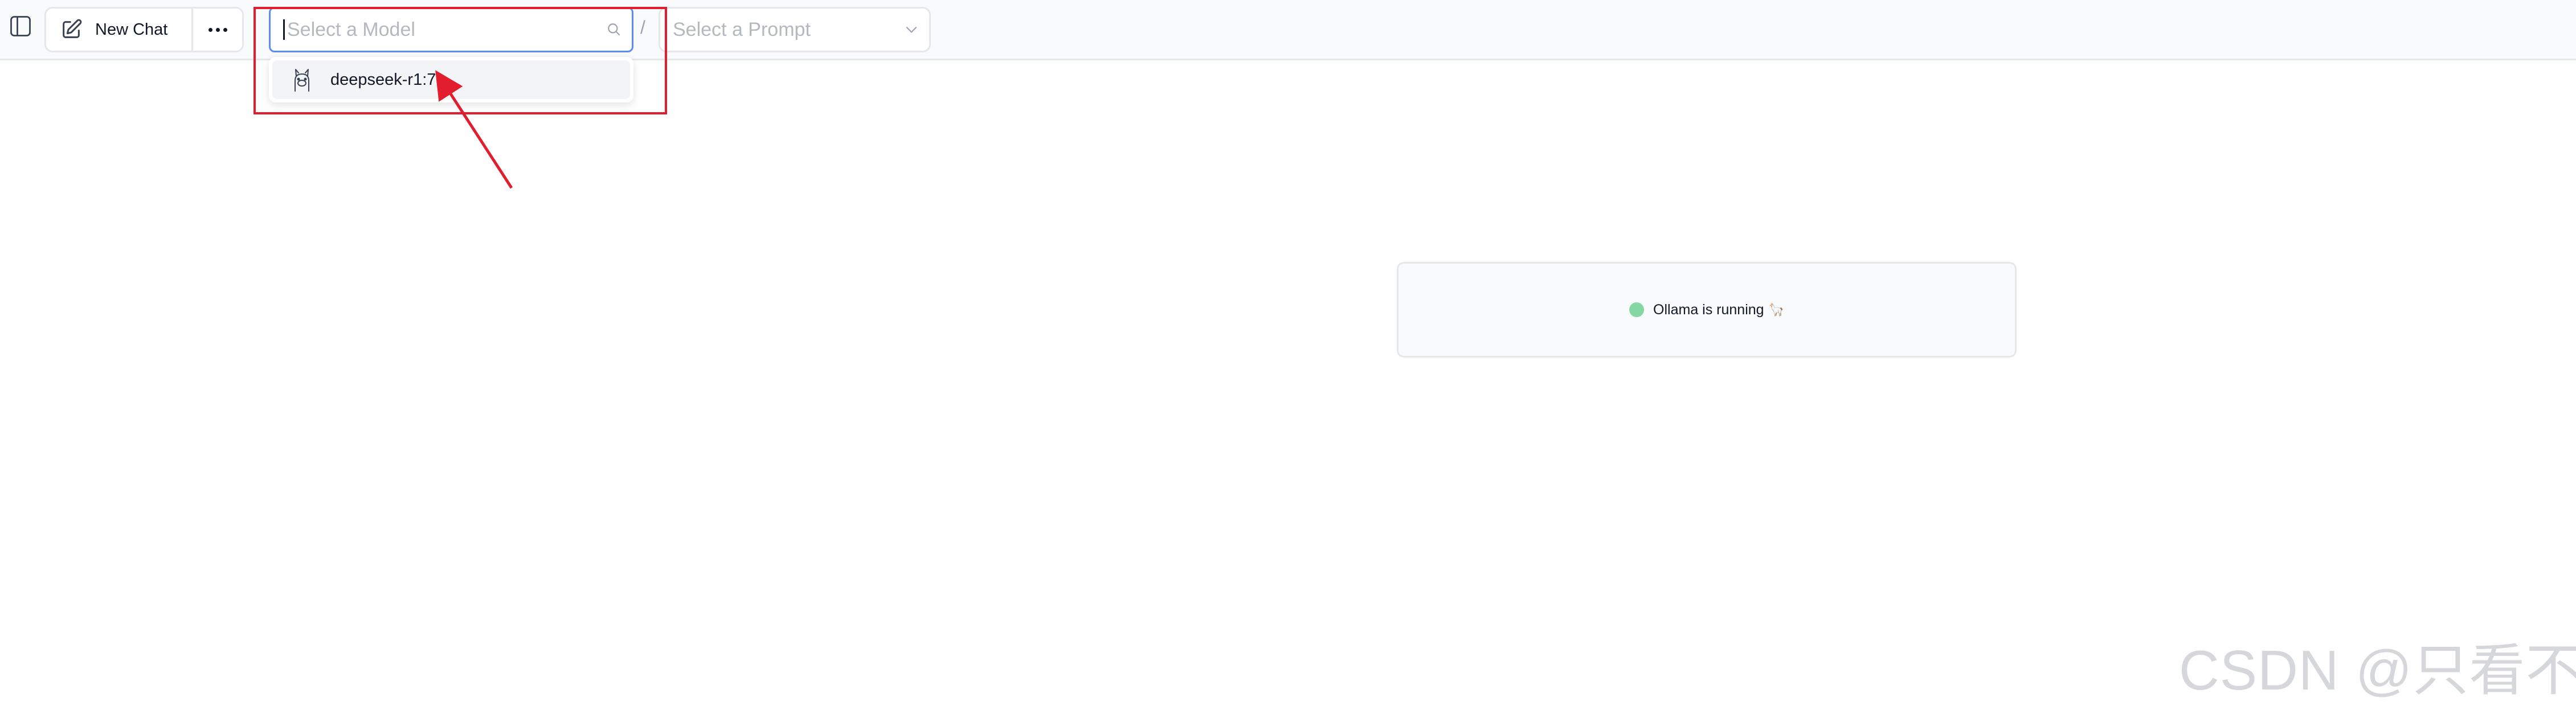 This screenshot has height=706, width=2576. What do you see at coordinates (302, 79) in the screenshot?
I see `llama-icon` at bounding box center [302, 79].